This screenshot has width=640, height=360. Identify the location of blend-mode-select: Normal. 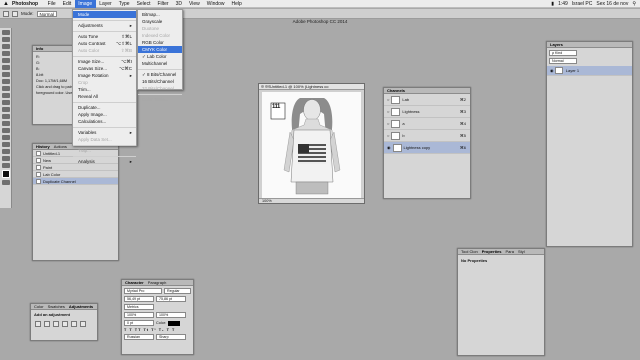
(563, 61).